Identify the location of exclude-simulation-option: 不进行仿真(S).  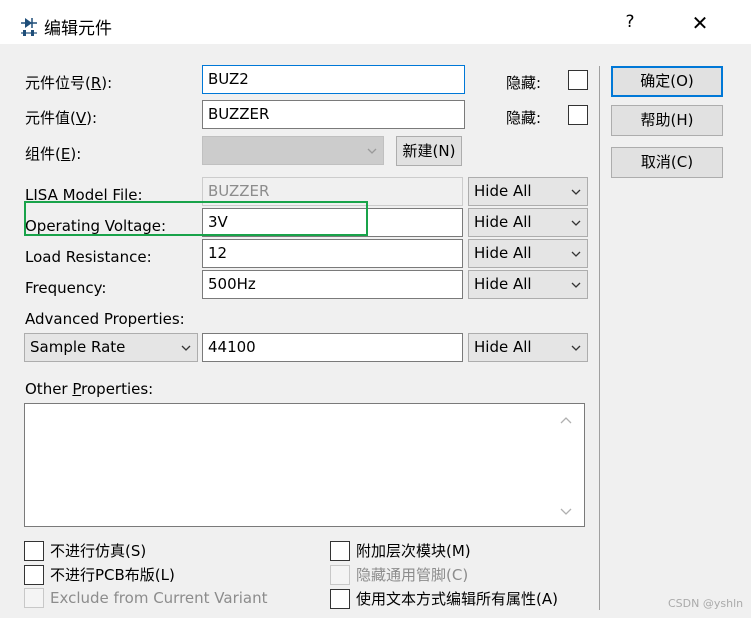
(85, 550).